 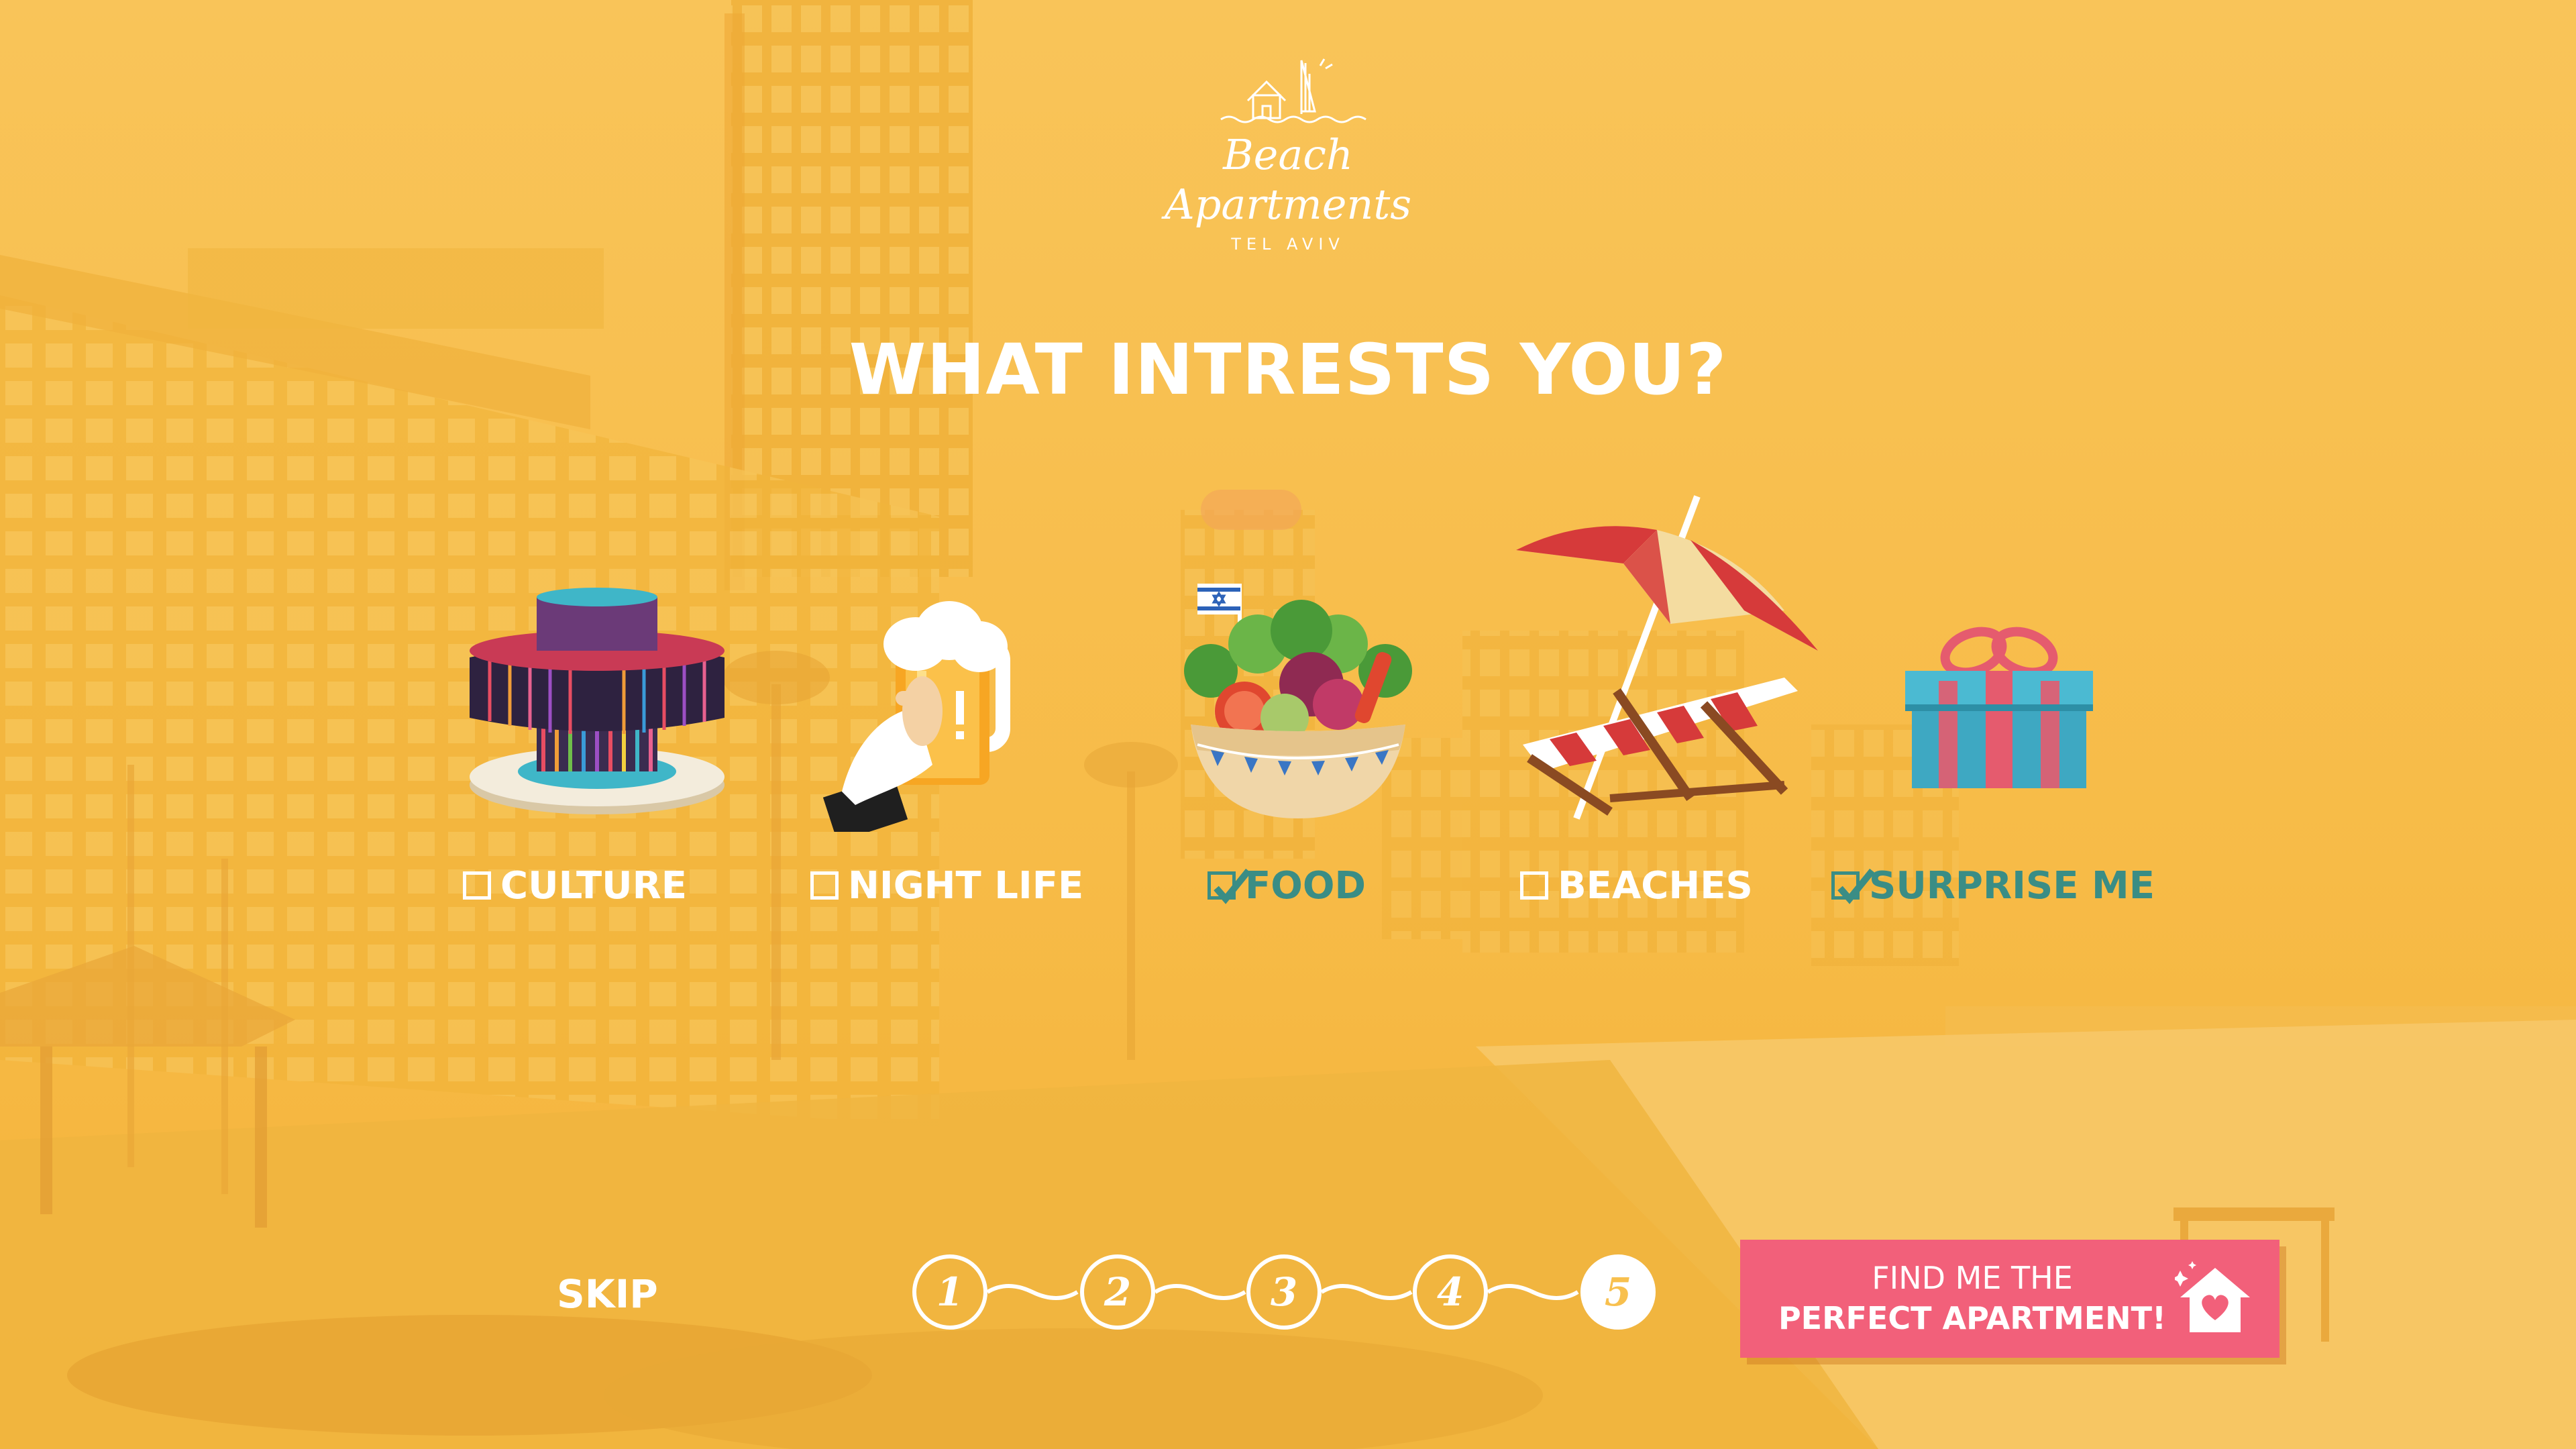 I want to click on skip-button: SKIP, so click(x=607, y=1294).